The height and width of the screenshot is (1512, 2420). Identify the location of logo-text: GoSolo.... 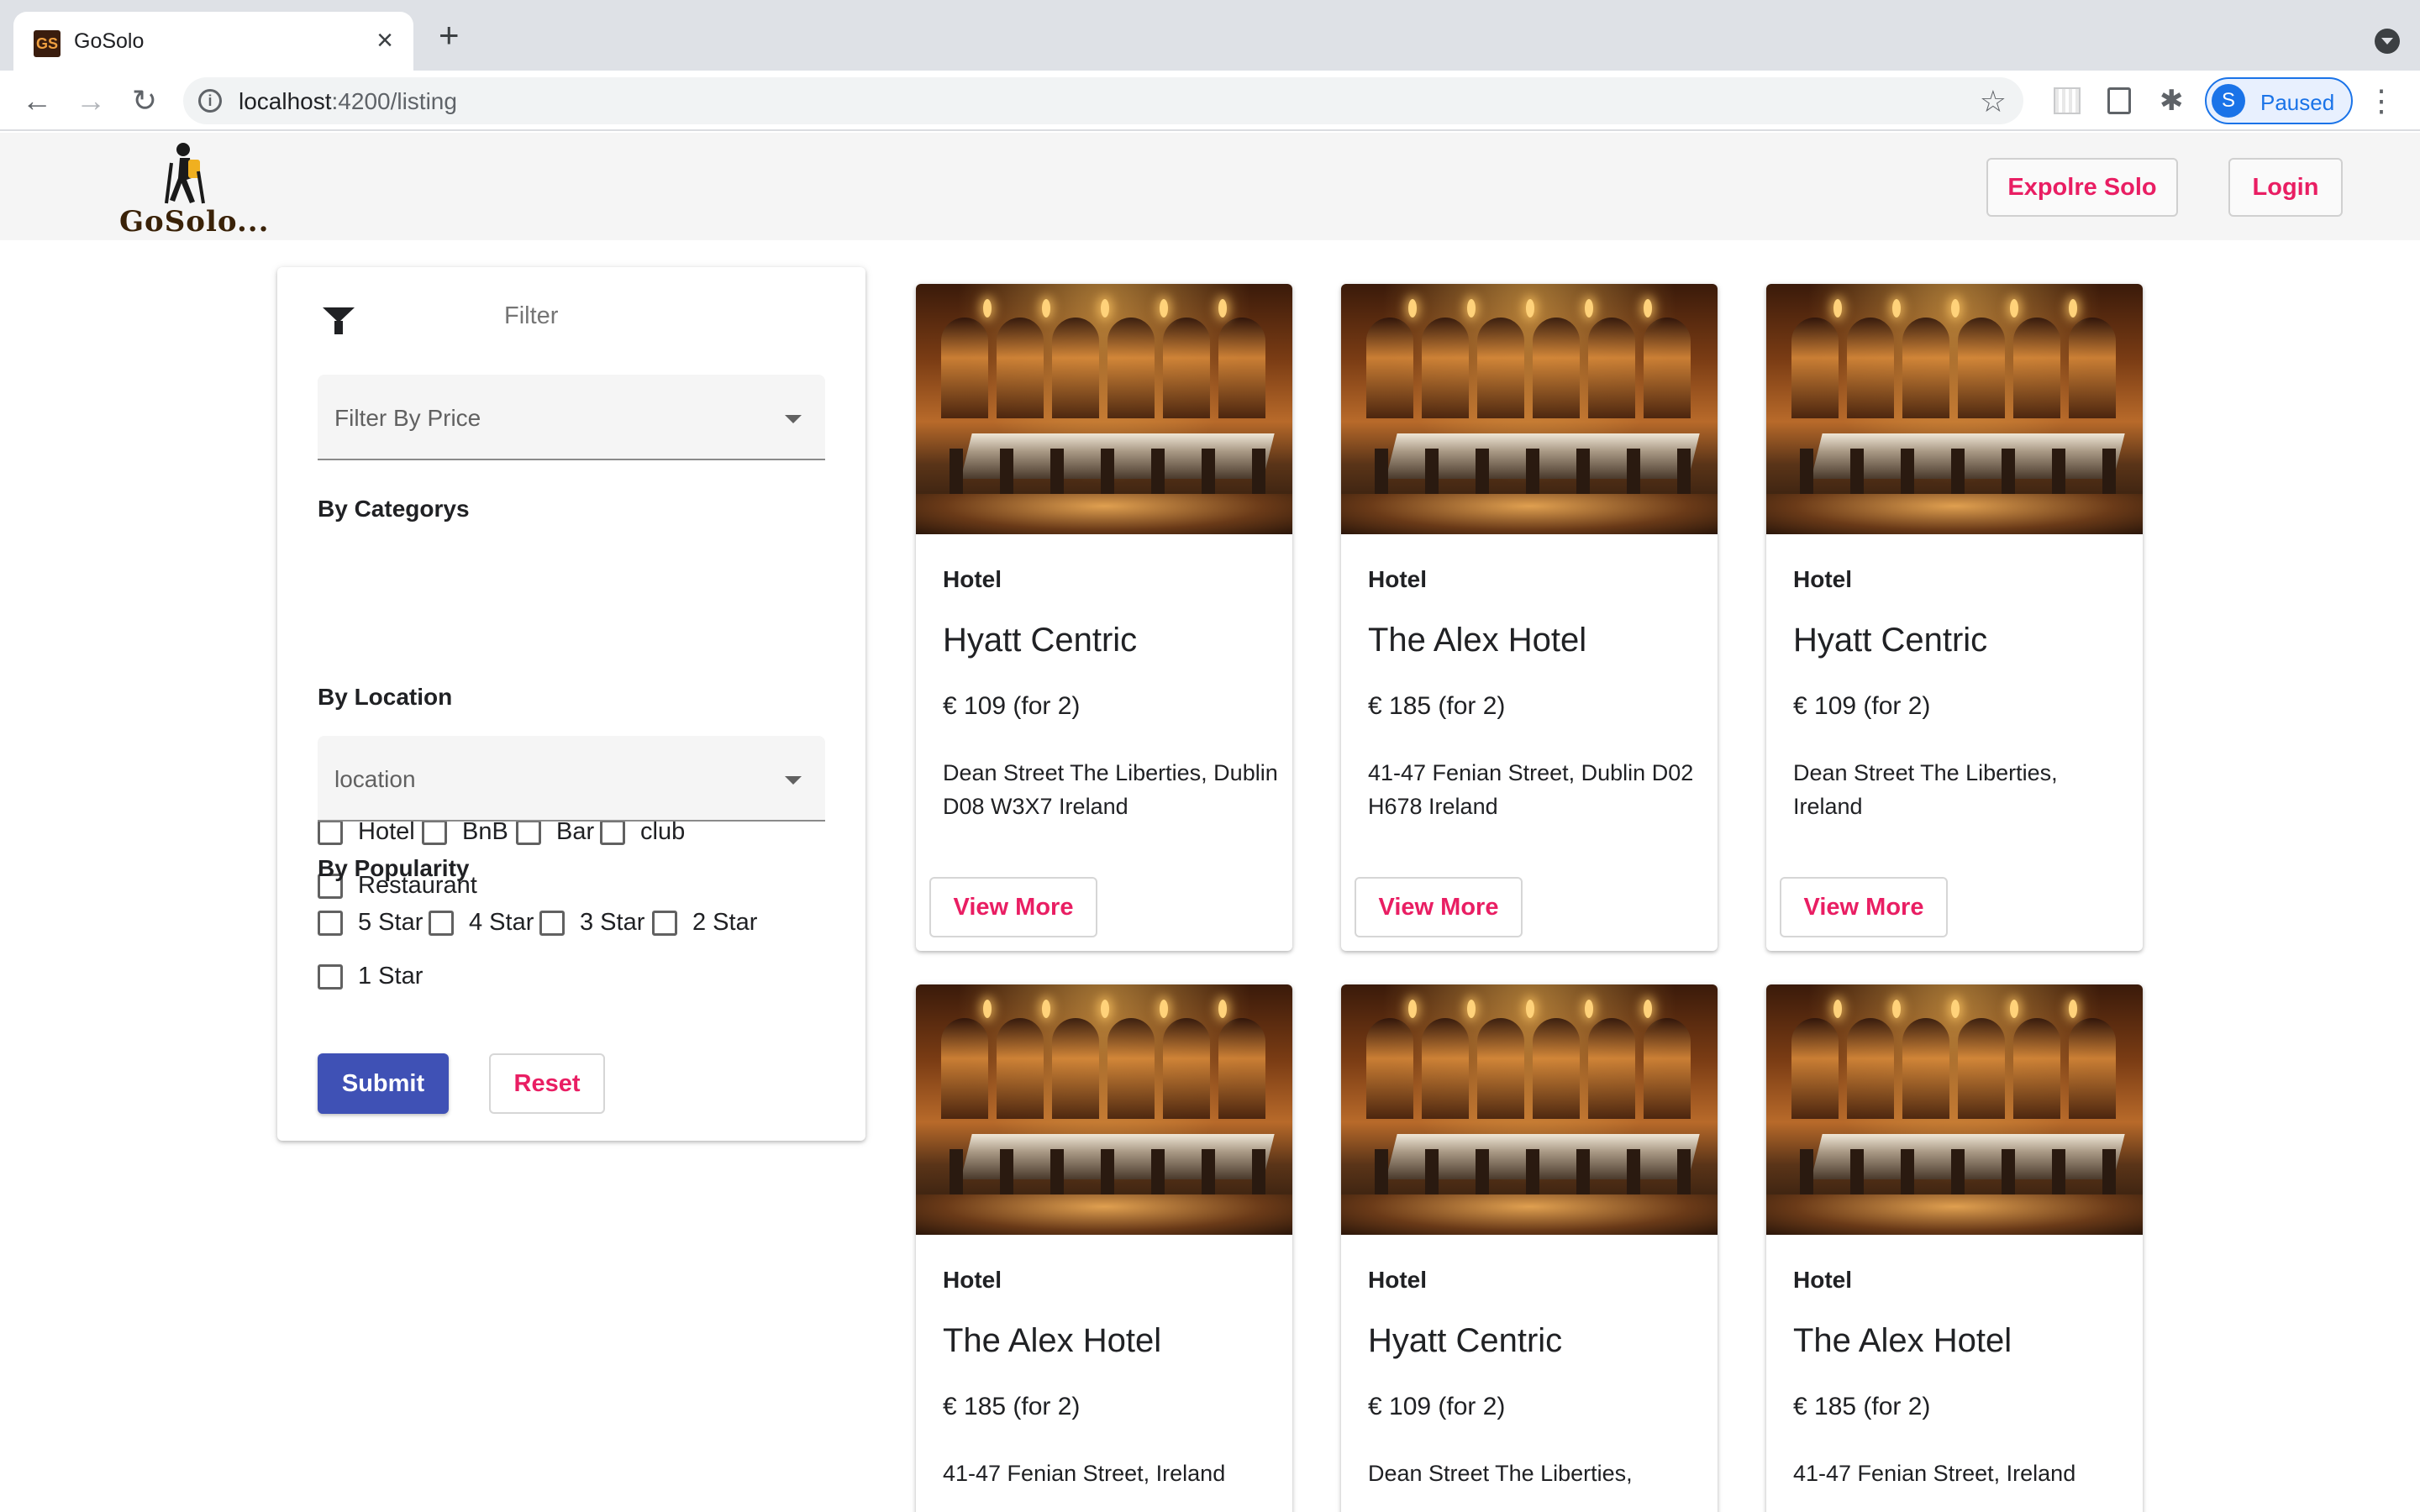
(195, 222).